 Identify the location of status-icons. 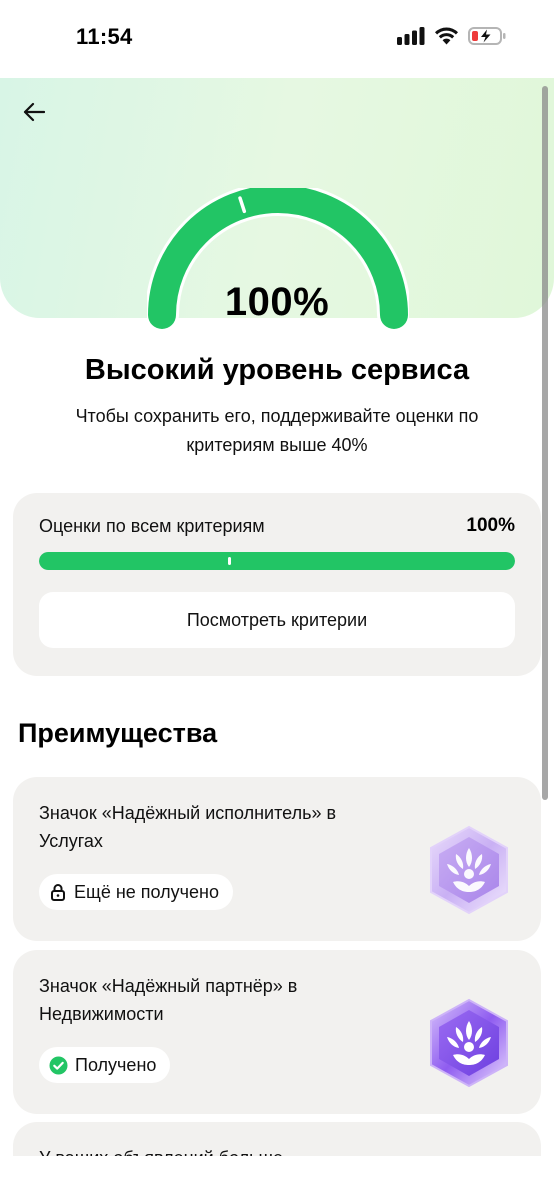
(451, 36).